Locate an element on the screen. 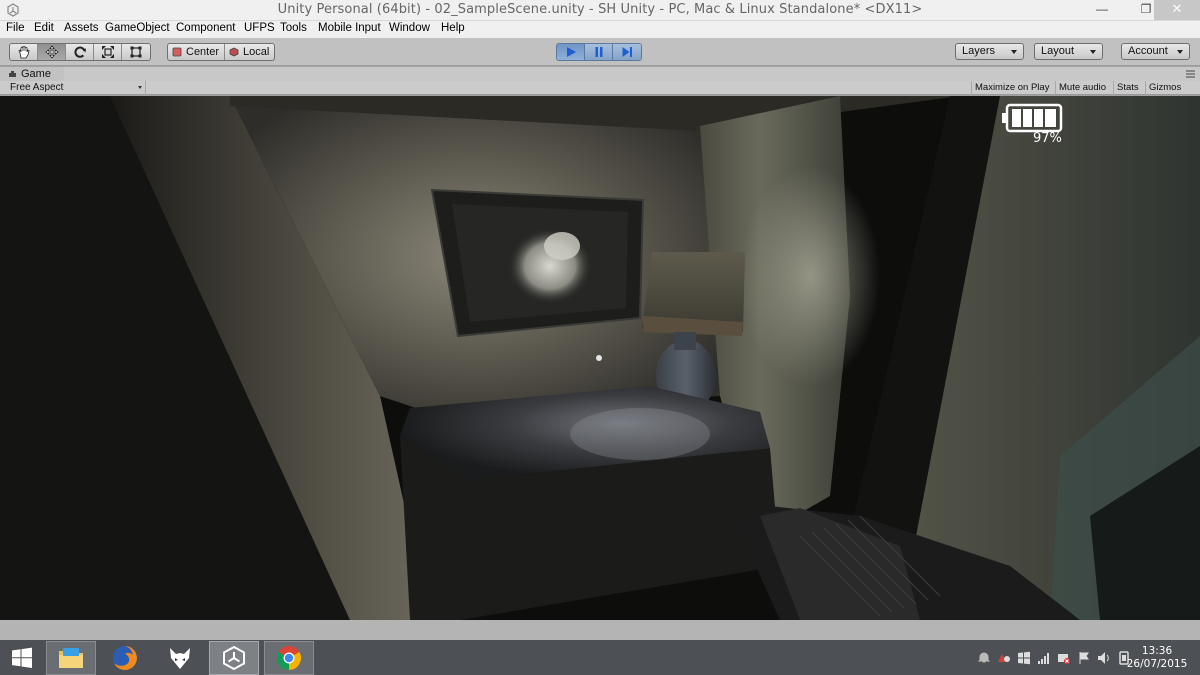  hand-icon is located at coordinates (23, 51).